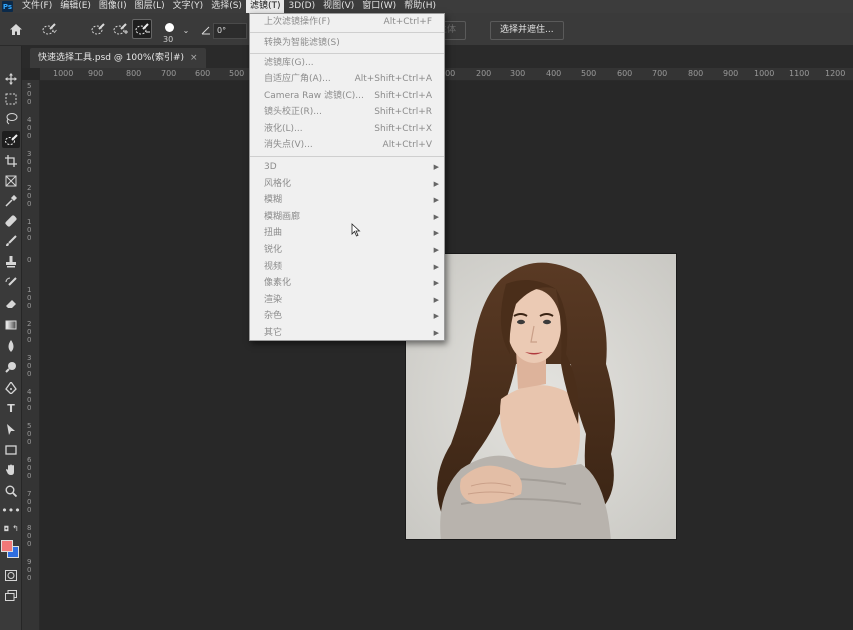 This screenshot has width=853, height=630. Describe the element at coordinates (347, 200) in the screenshot. I see `menu-item-blur: 模糊 ▶` at that location.